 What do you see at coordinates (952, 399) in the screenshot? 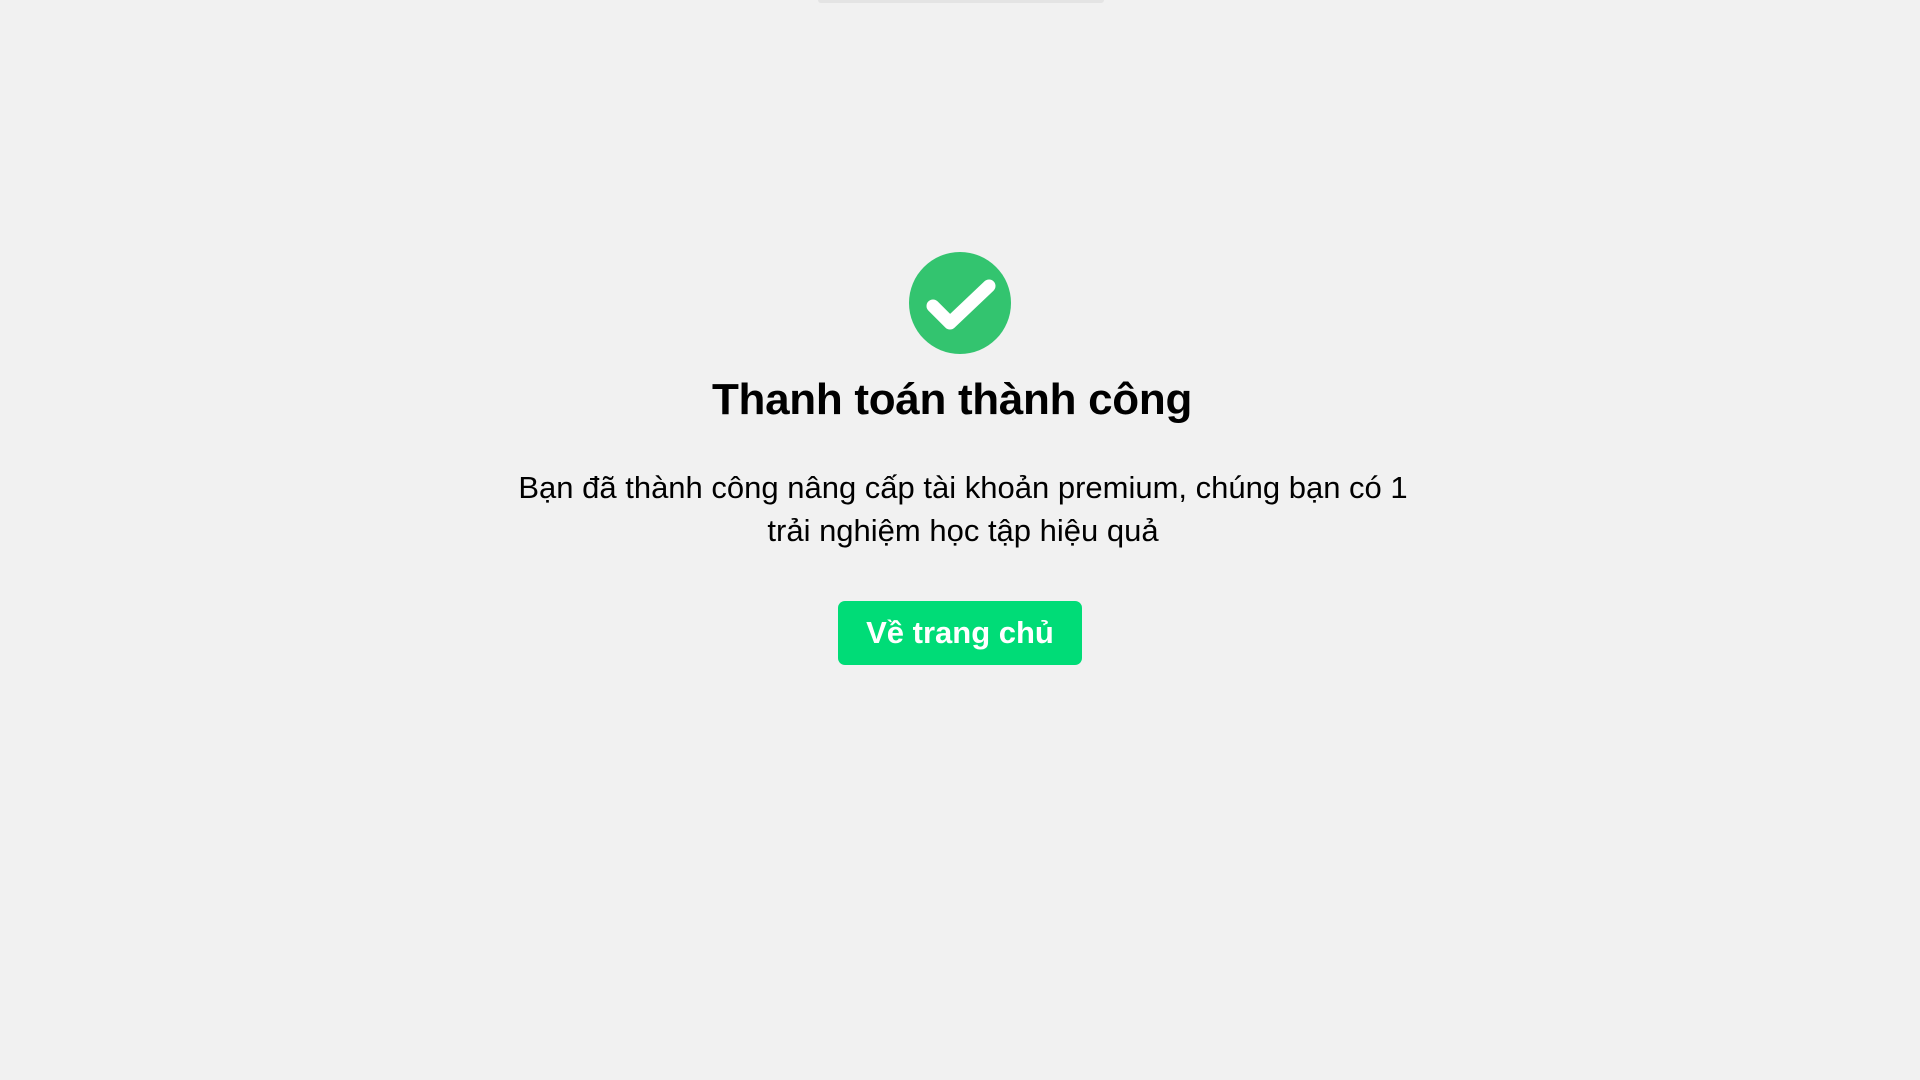
I see `page-title: Thanh toán thành công` at bounding box center [952, 399].